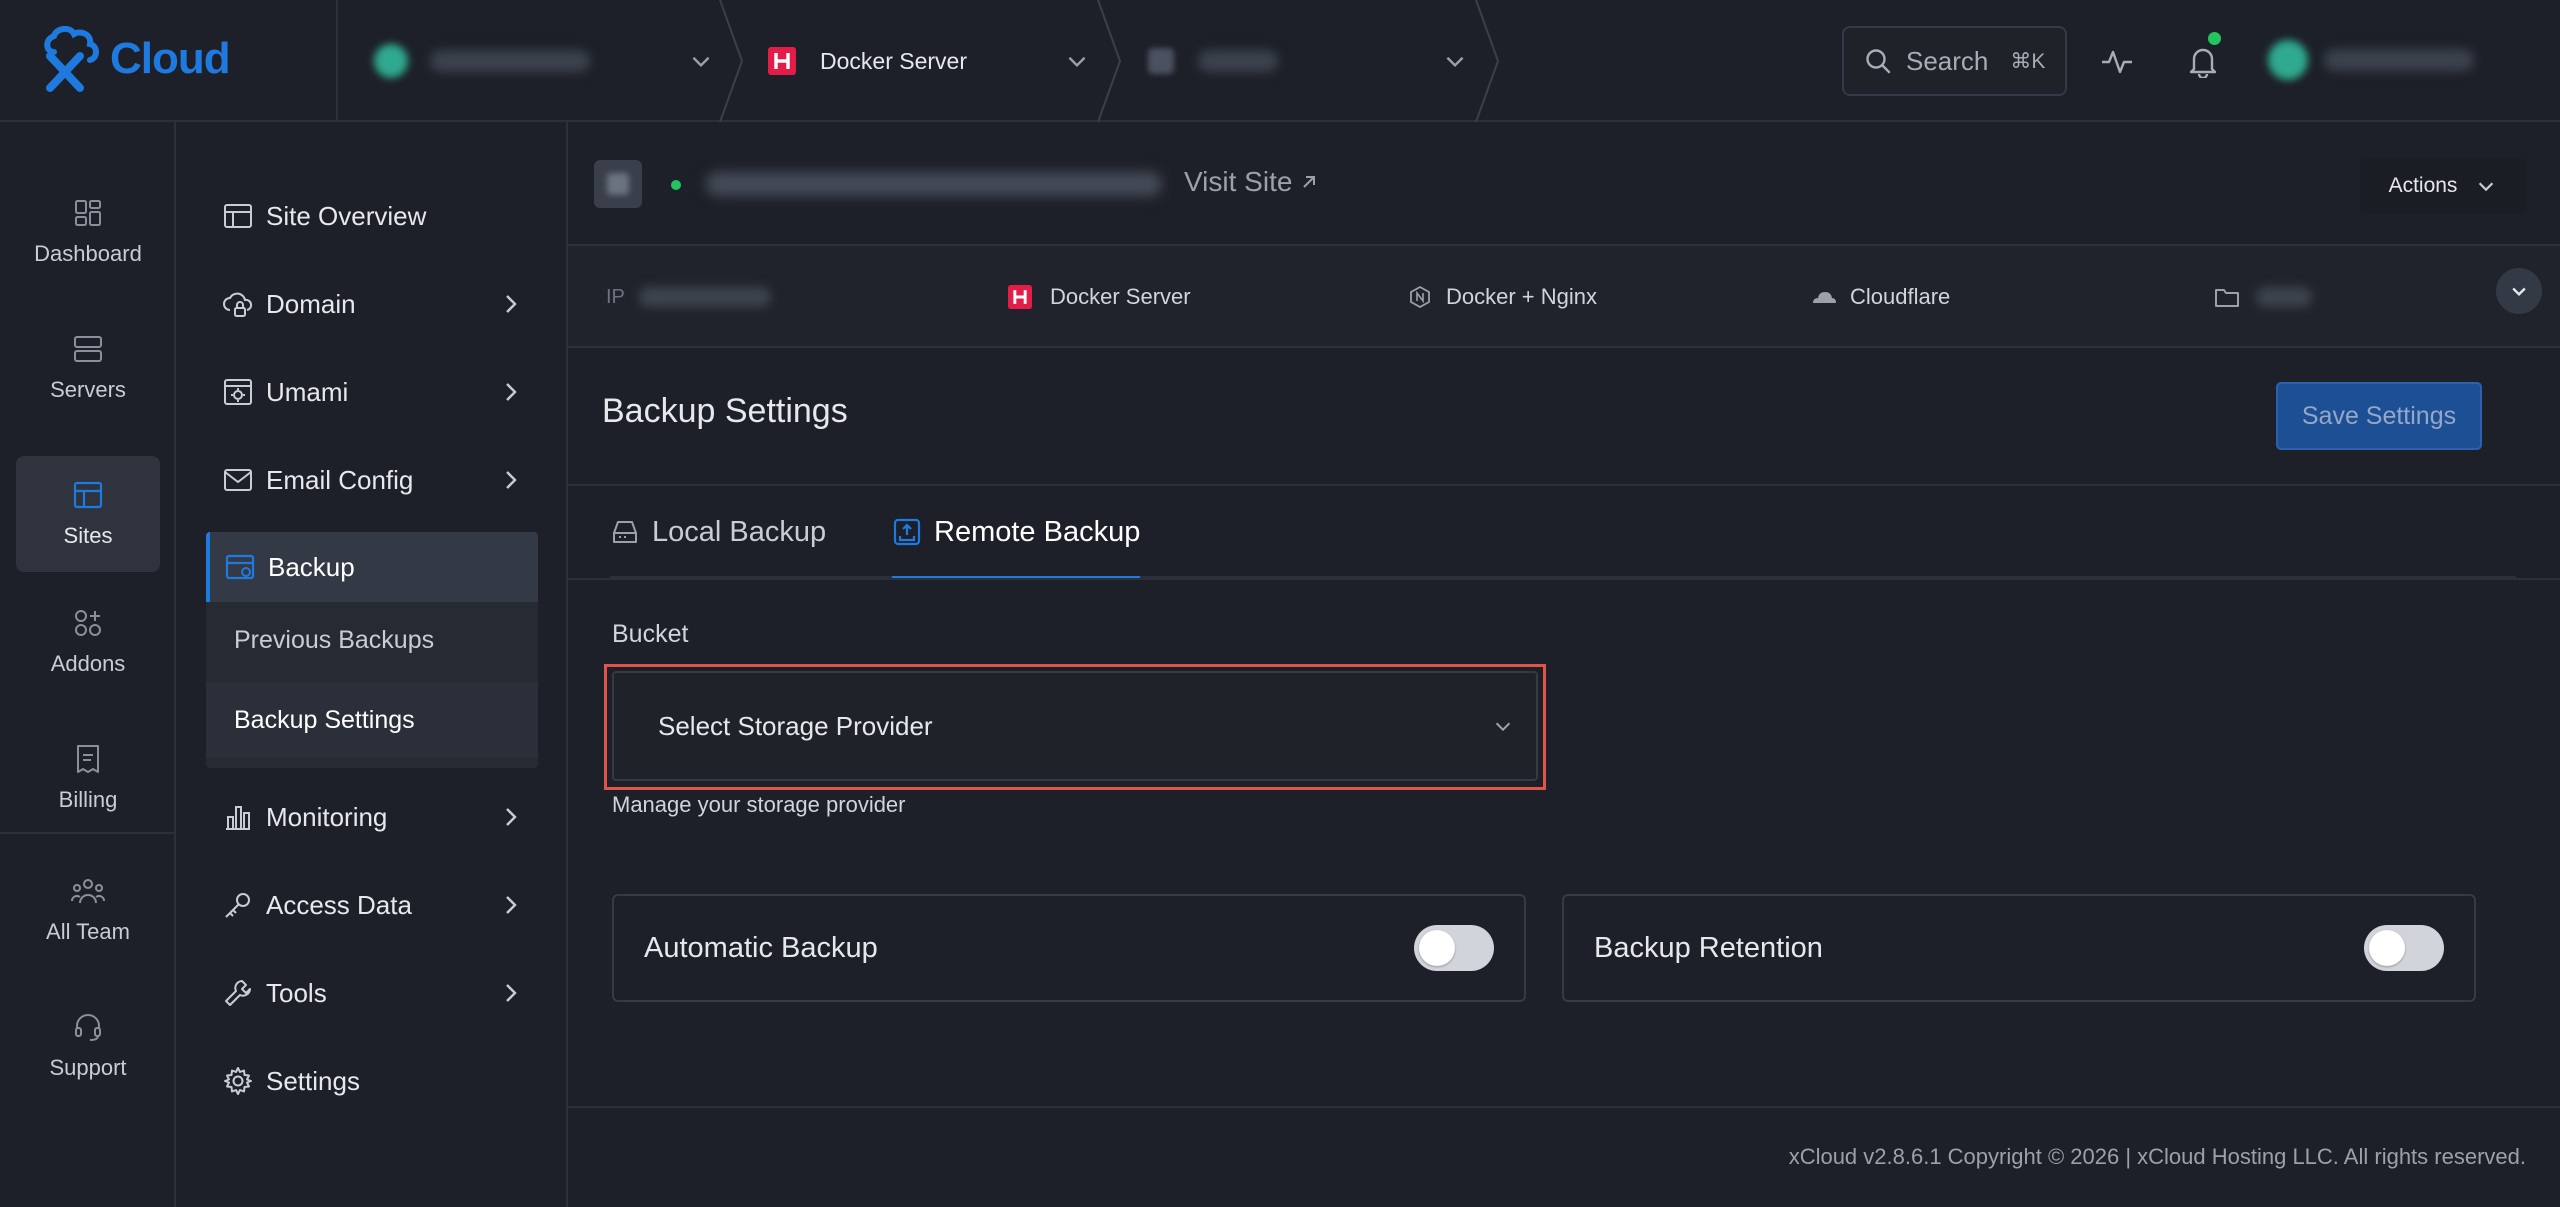 This screenshot has width=2560, height=1207. Describe the element at coordinates (676, 185) in the screenshot. I see `site-status-dot` at that location.